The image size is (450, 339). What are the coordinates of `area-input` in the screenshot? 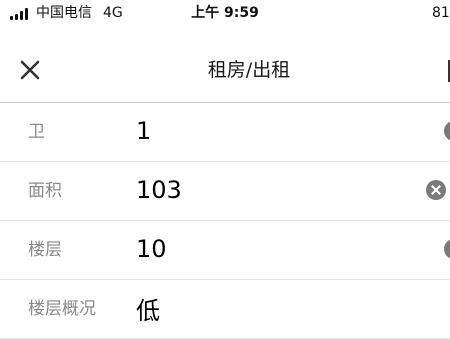 It's located at (272, 190).